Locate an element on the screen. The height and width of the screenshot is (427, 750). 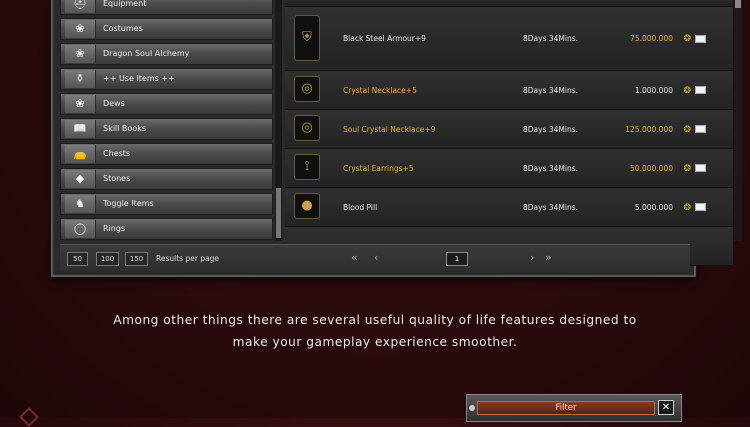
pill-icon: ● is located at coordinates (307, 206).